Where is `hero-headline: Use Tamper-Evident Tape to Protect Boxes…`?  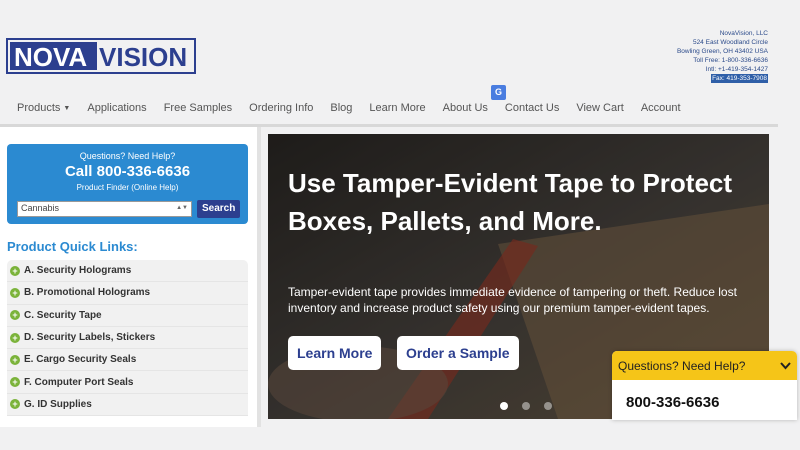
hero-headline: Use Tamper-Evident Tape to Protect Boxes… is located at coordinates (510, 202).